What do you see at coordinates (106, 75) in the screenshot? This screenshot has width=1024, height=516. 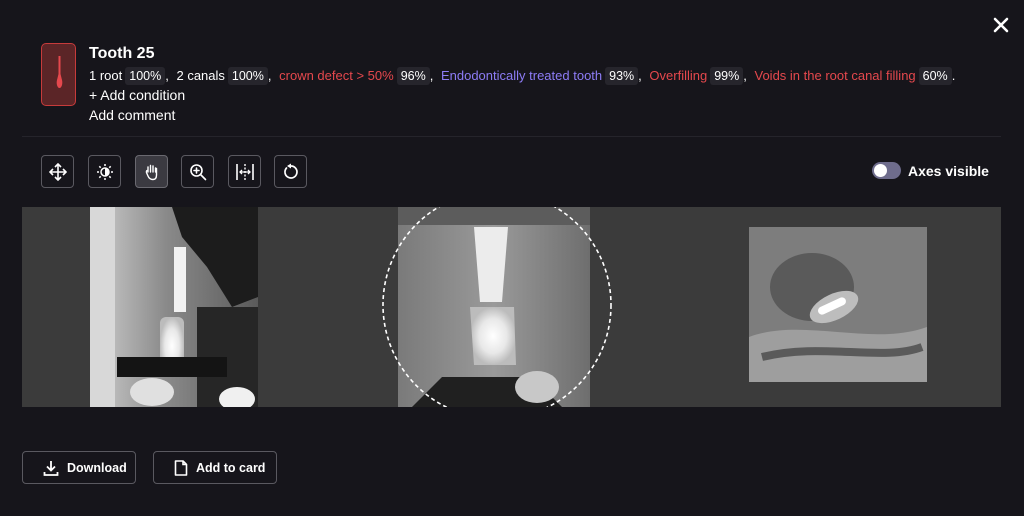 I see `condition-label: 1 root` at bounding box center [106, 75].